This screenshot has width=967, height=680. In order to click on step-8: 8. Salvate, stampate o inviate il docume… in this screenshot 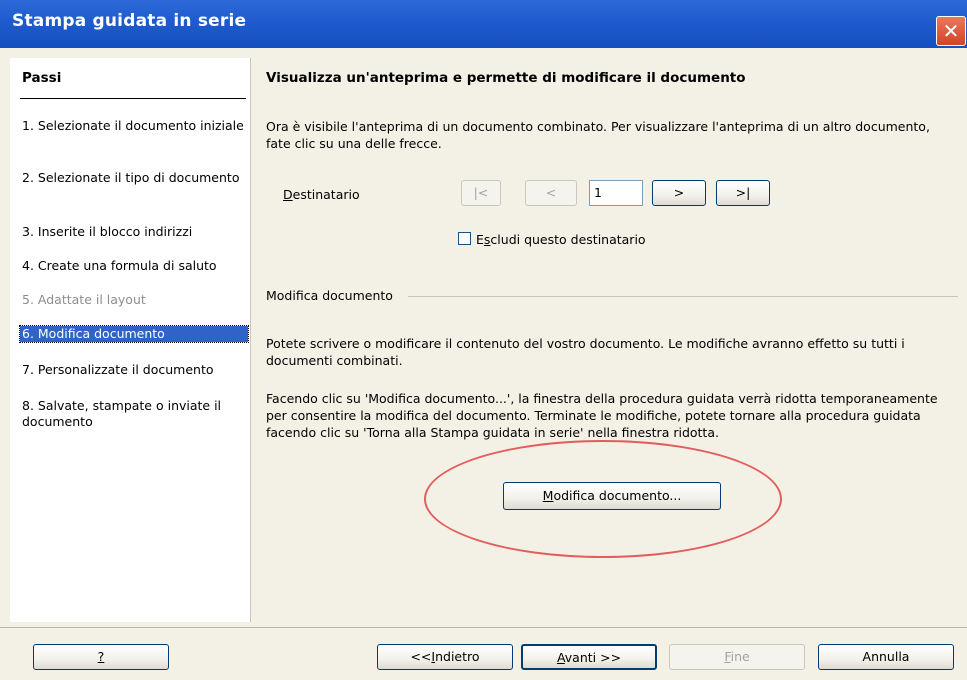, I will do `click(133, 414)`.